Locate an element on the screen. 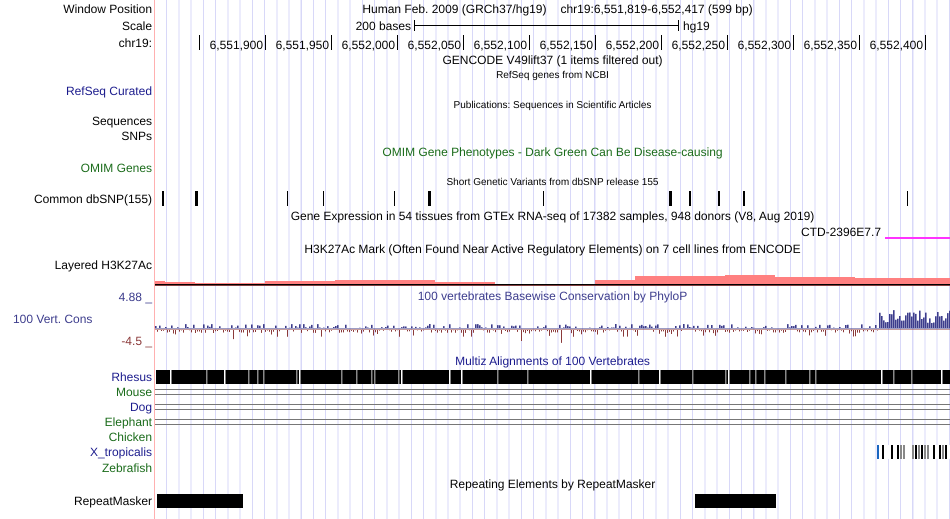  track-title: RefSeq genes from NCBI is located at coordinates (552, 76).